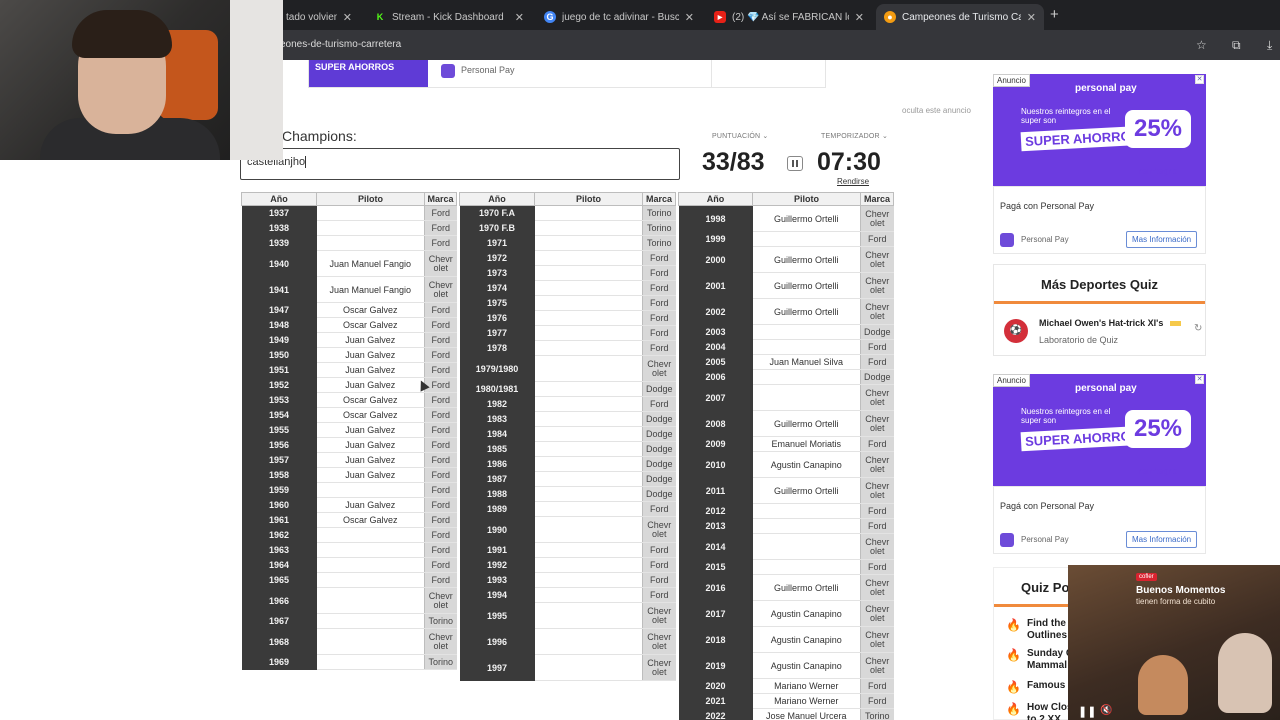 This screenshot has height=720, width=1280. Describe the element at coordinates (279, 370) in the screenshot. I see `year-cell: 1951` at that location.